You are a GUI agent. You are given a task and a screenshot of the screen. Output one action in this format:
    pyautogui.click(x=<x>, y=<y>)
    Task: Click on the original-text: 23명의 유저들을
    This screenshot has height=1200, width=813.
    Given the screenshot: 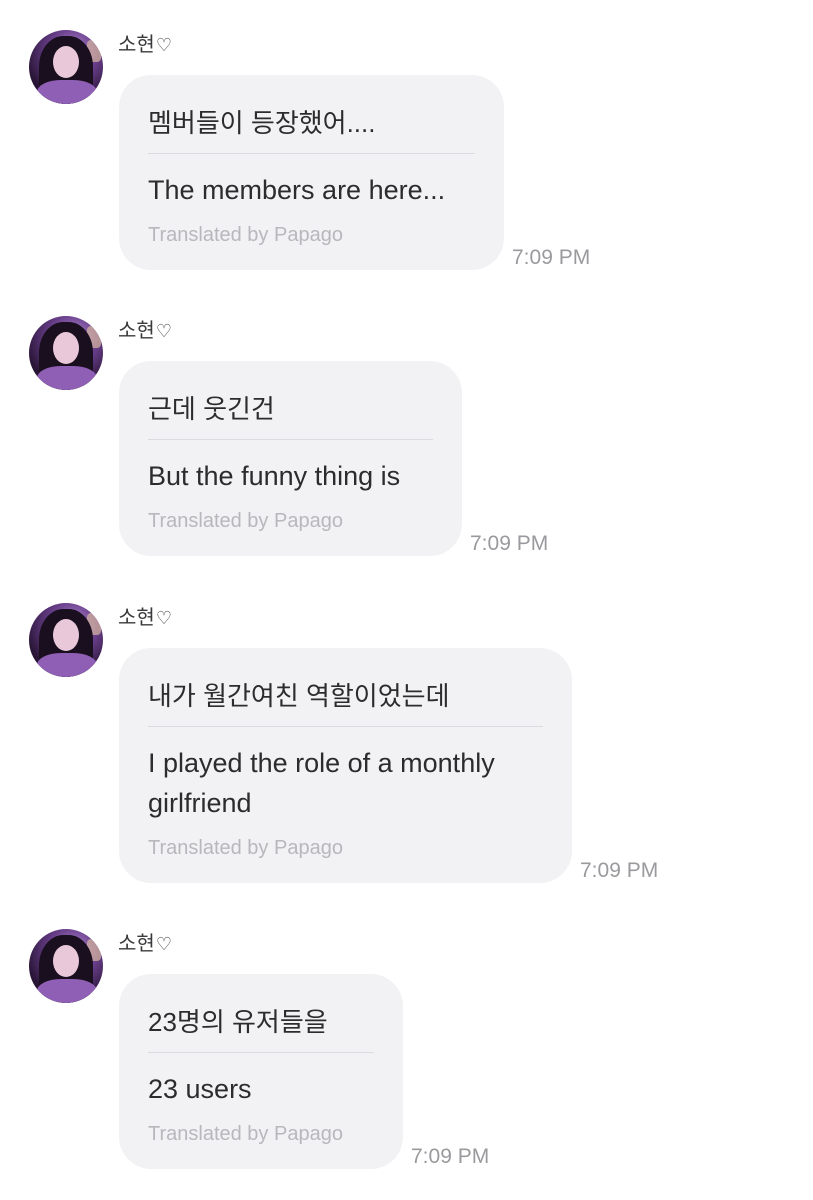 What is the action you would take?
    pyautogui.click(x=238, y=1022)
    